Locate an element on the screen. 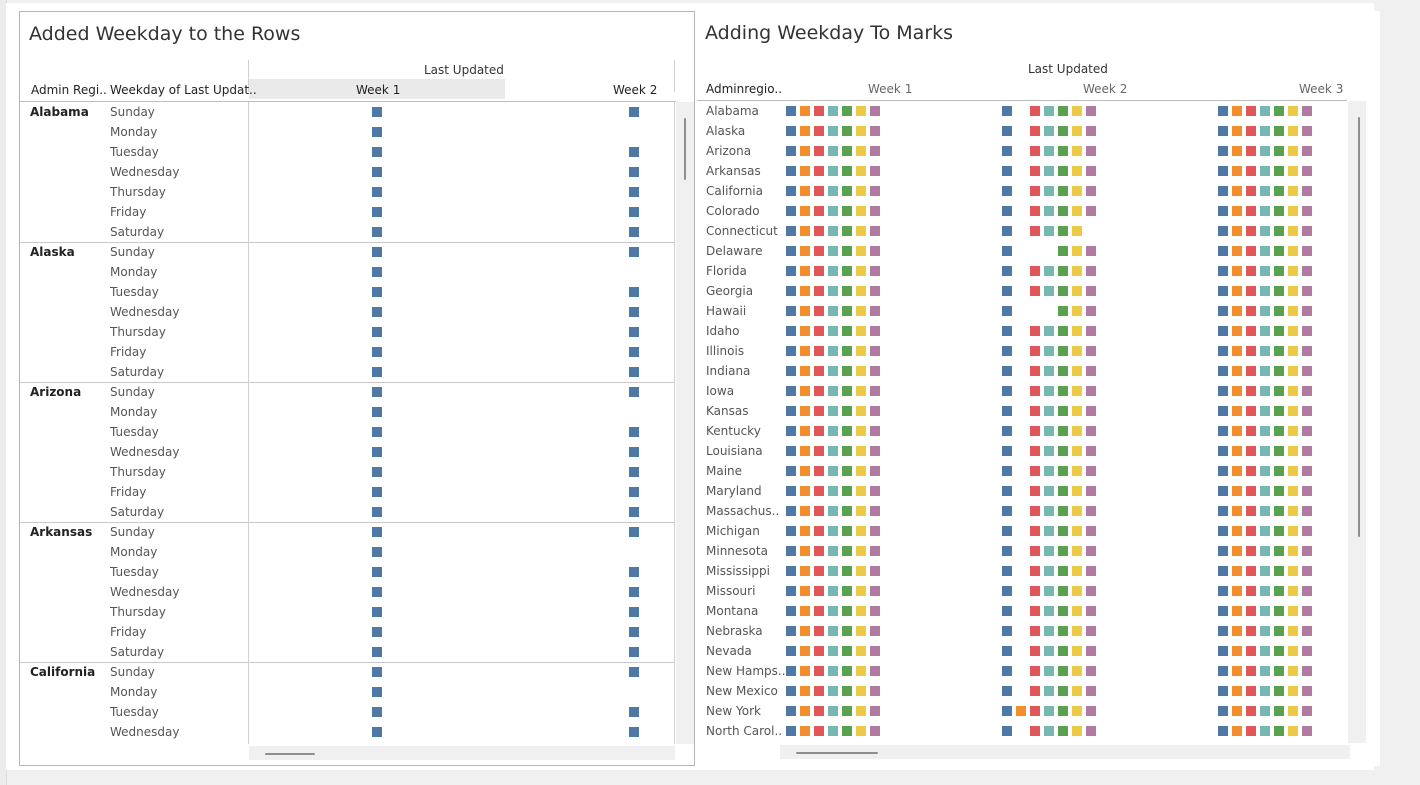 This screenshot has width=1420, height=785. state-label: Hawaii is located at coordinates (726, 311).